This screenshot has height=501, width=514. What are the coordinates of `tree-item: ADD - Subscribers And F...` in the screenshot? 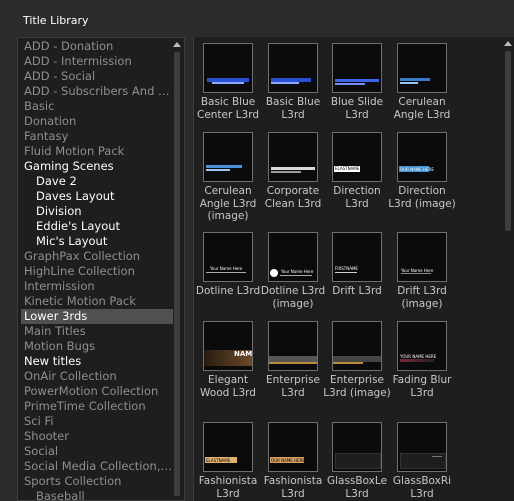 It's located at (98, 91).